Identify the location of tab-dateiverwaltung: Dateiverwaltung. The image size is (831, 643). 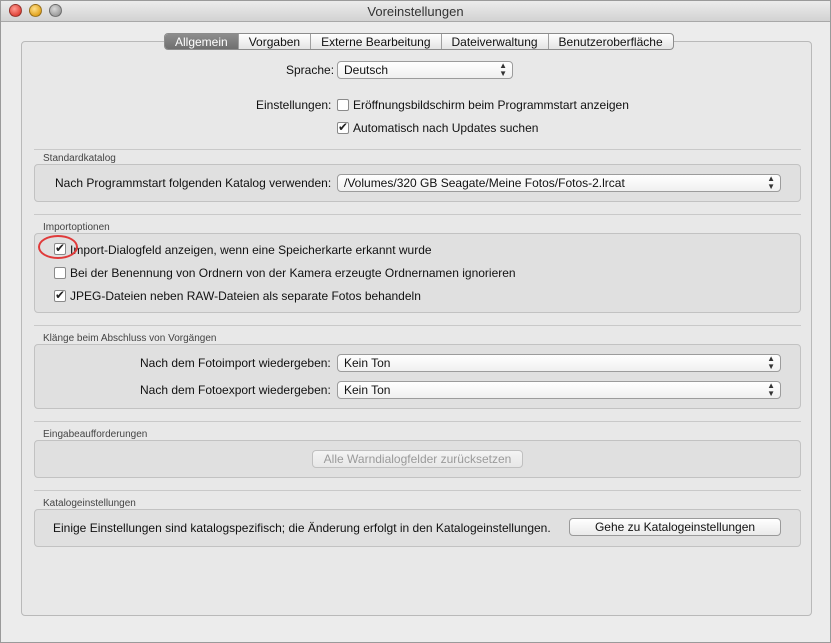
(495, 41).